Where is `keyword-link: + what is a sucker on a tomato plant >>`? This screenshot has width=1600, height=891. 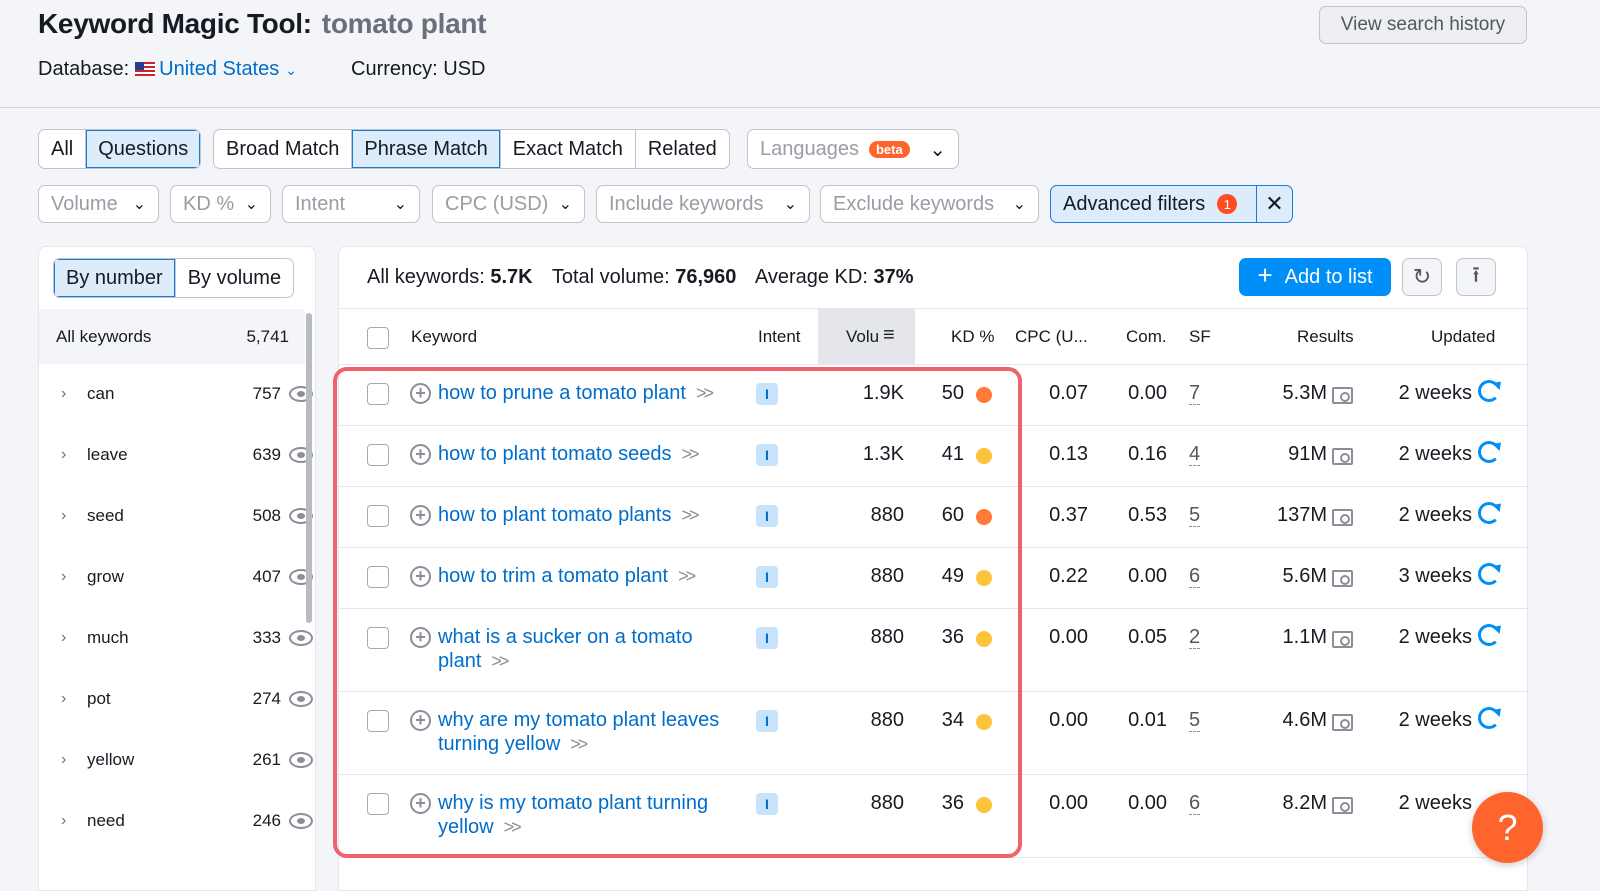
keyword-link: + what is a sucker on a tomato plant >> is located at coordinates (570, 649).